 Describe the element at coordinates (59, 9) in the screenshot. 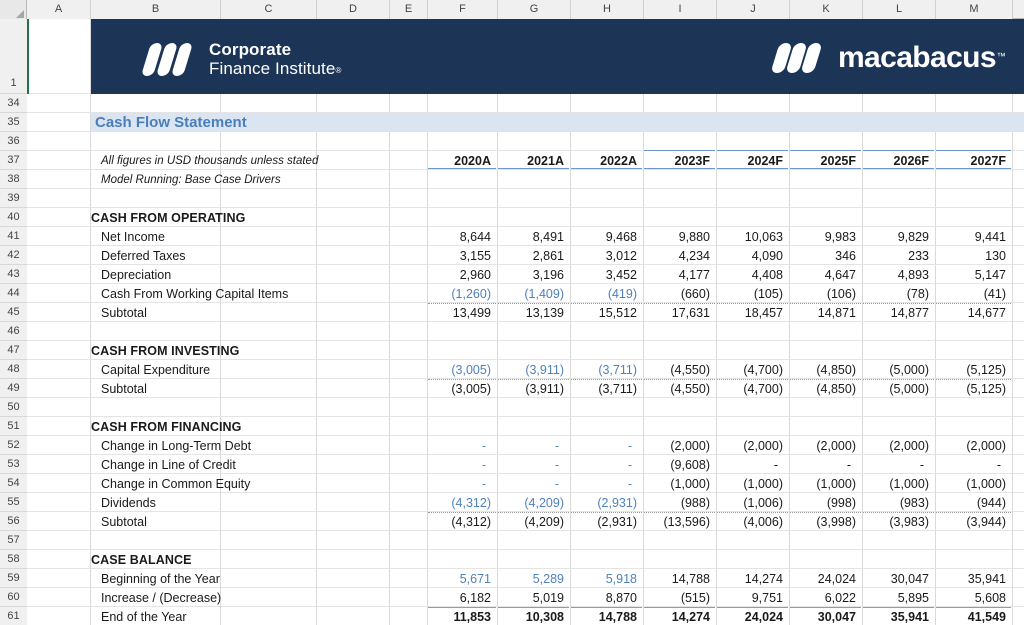

I see `column-header-a: A` at that location.